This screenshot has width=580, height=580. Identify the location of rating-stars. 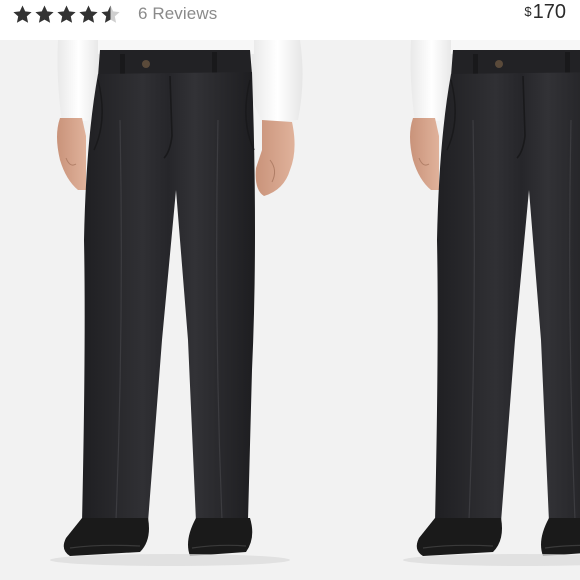
(66, 14).